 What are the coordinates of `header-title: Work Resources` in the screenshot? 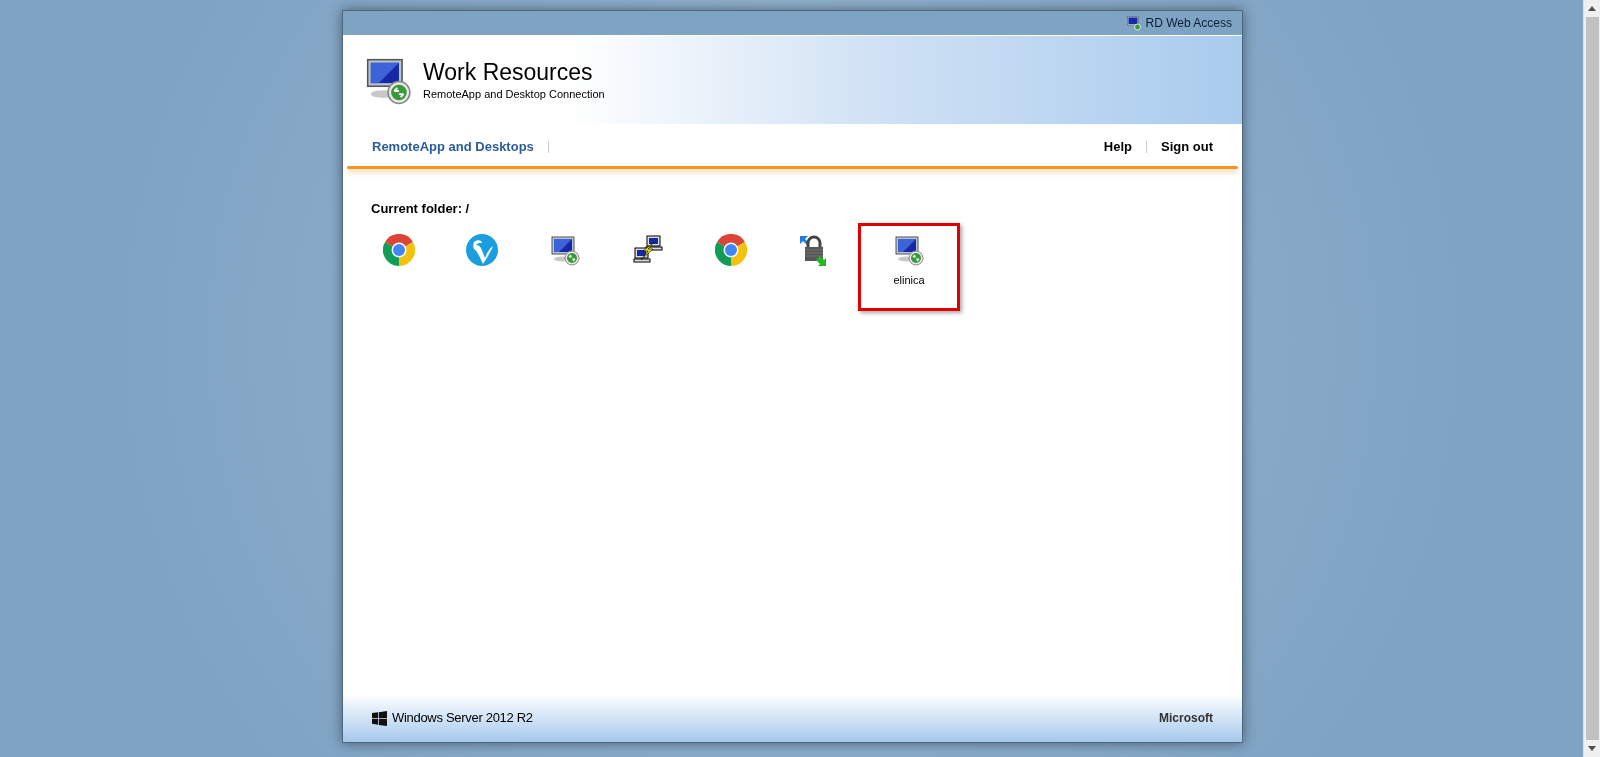 It's located at (508, 72).